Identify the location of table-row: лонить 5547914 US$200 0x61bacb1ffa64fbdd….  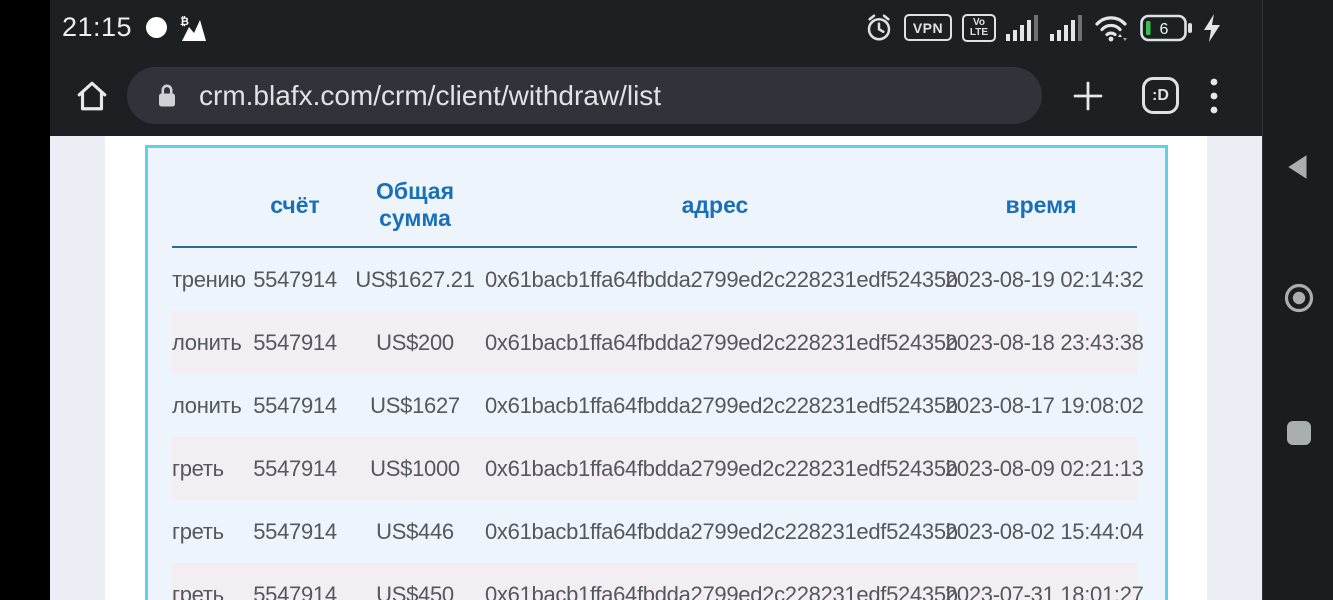
(658, 342).